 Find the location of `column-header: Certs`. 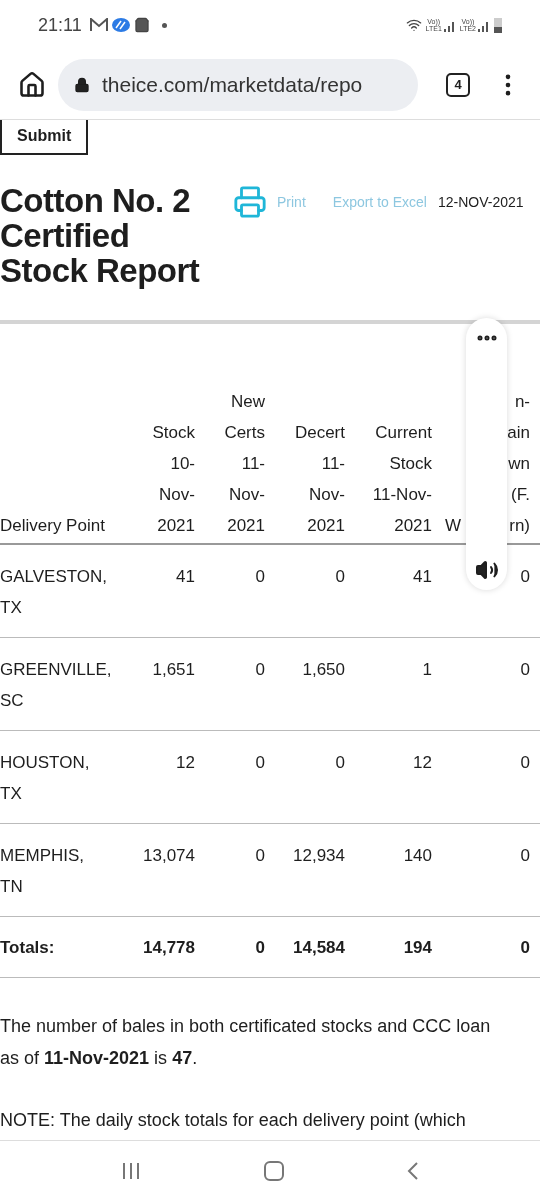

column-header: Certs is located at coordinates (244, 433).